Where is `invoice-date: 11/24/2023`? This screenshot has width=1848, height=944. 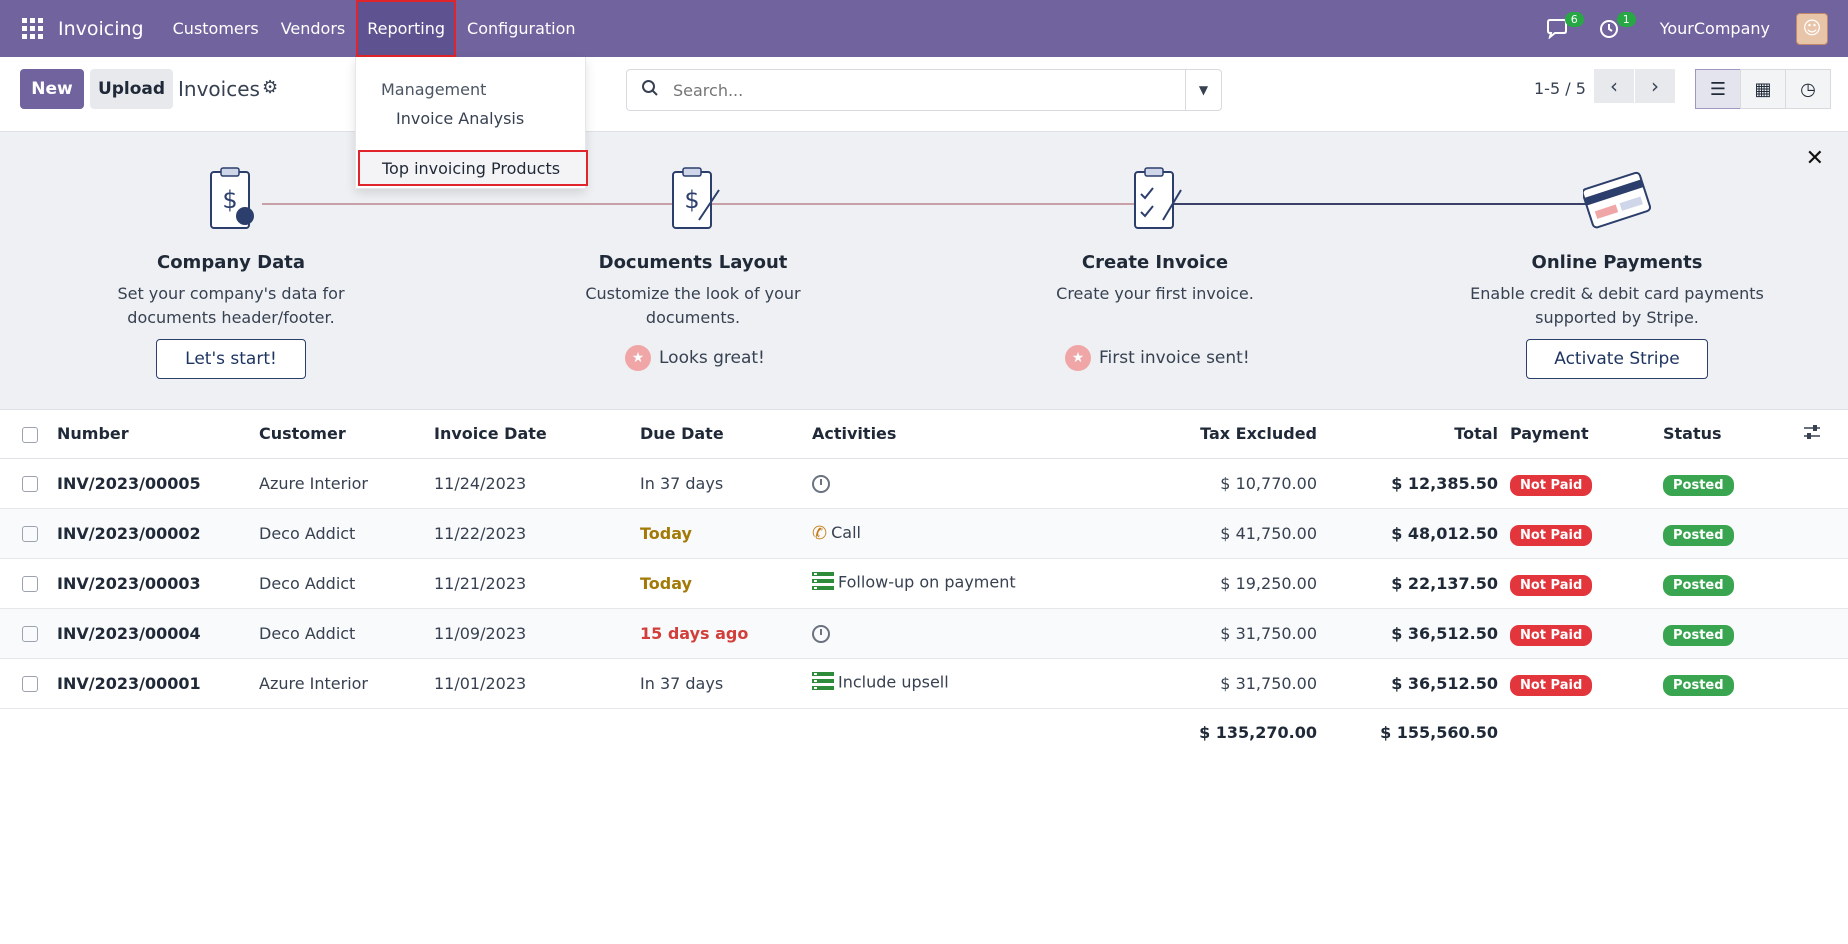
invoice-date: 11/24/2023 is located at coordinates (537, 483).